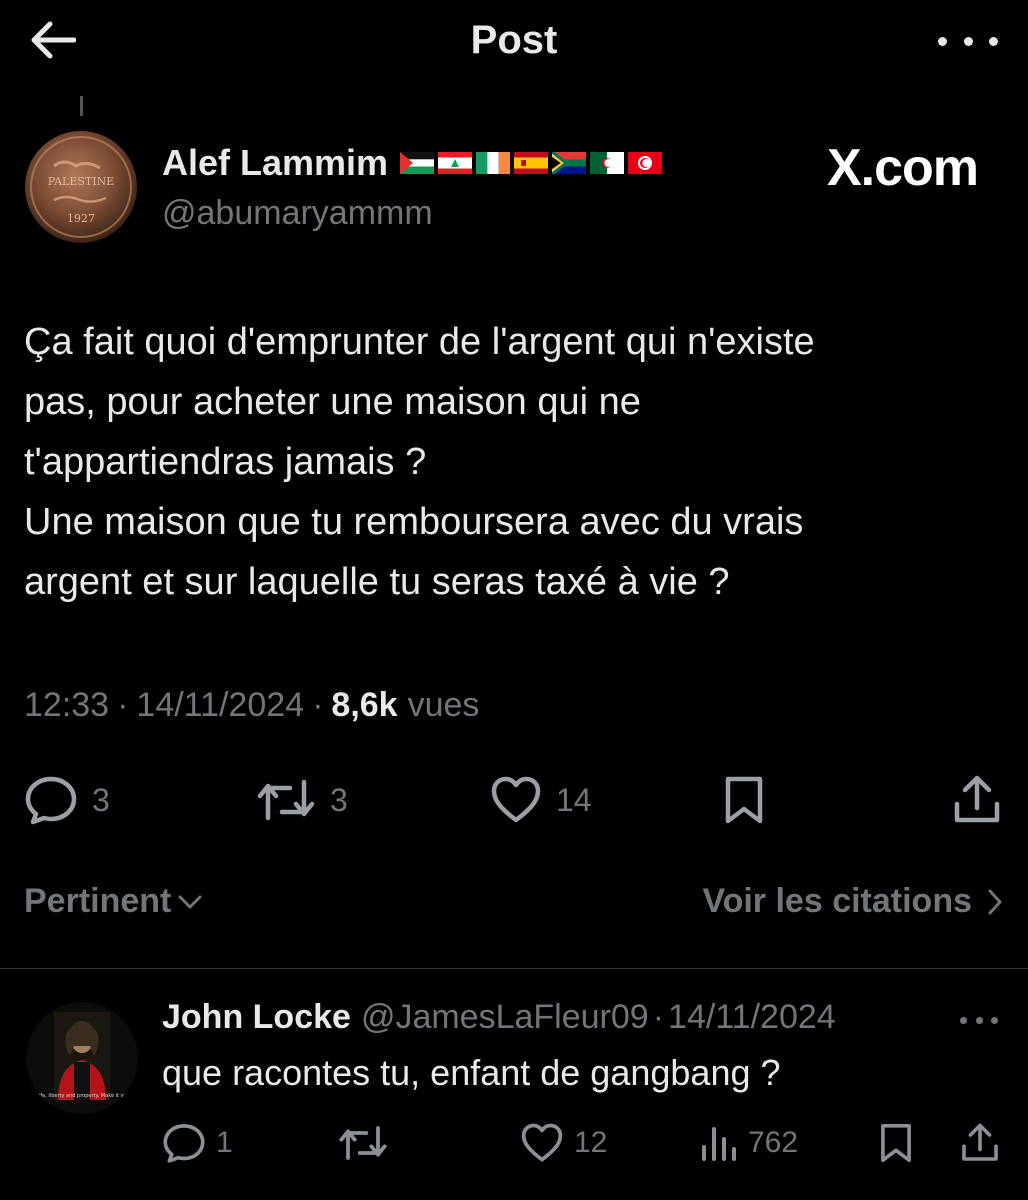 The width and height of the screenshot is (1028, 1200). I want to click on like-count: 14, so click(574, 799).